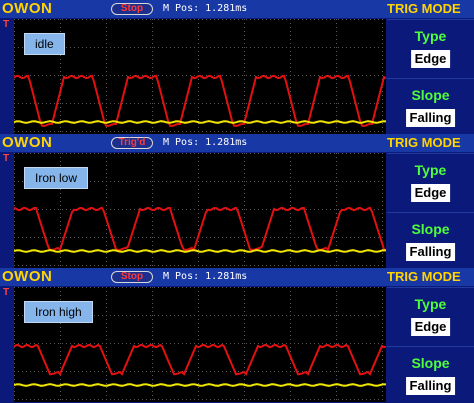 Image resolution: width=474 pixels, height=403 pixels. I want to click on header-bar: OWON Trig'd M Pos: 1.281ms TRIG MODE, so click(237, 143).